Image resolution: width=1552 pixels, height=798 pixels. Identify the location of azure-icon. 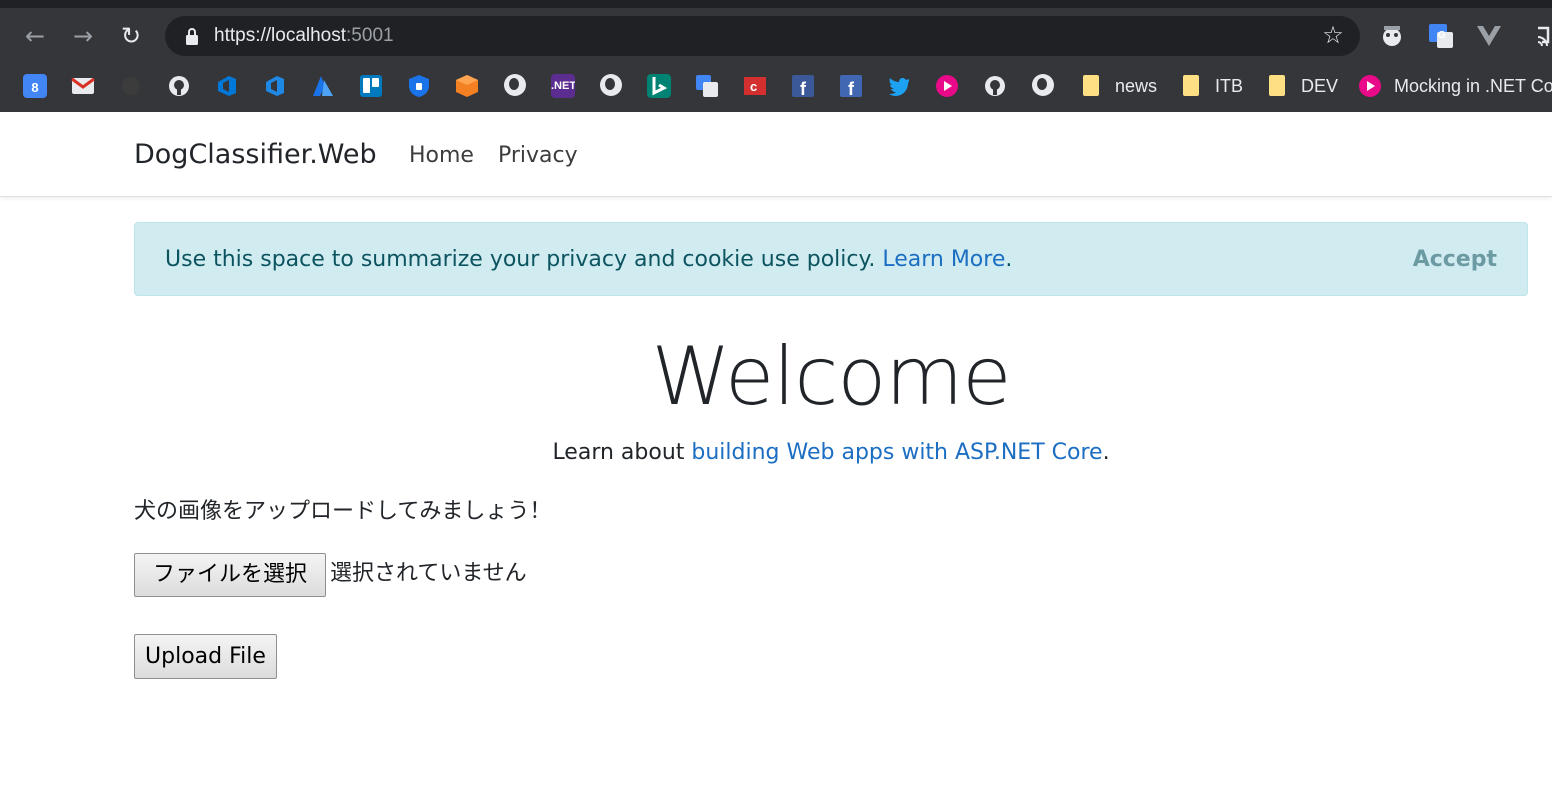
(323, 86).